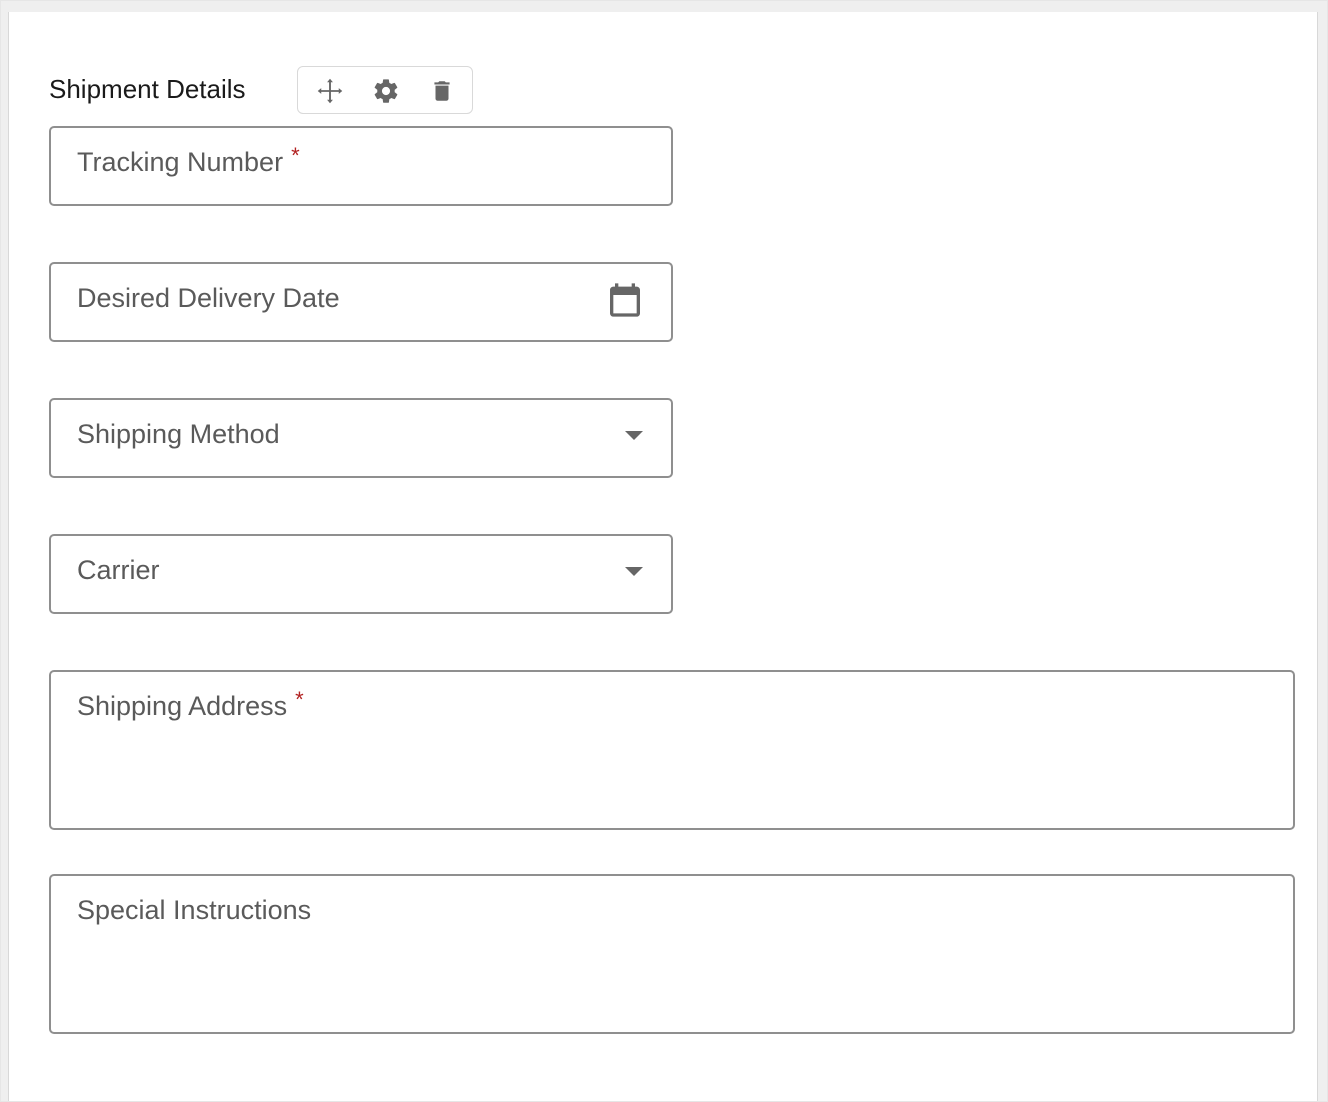 The width and height of the screenshot is (1328, 1102). I want to click on delete-button, so click(442, 91).